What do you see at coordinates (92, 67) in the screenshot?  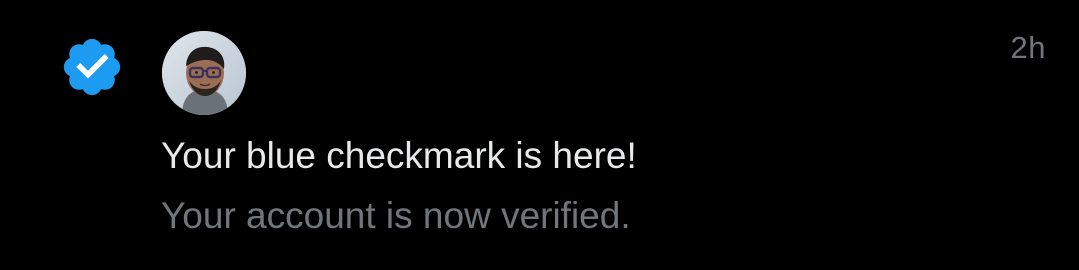 I see `verified-badge-icon` at bounding box center [92, 67].